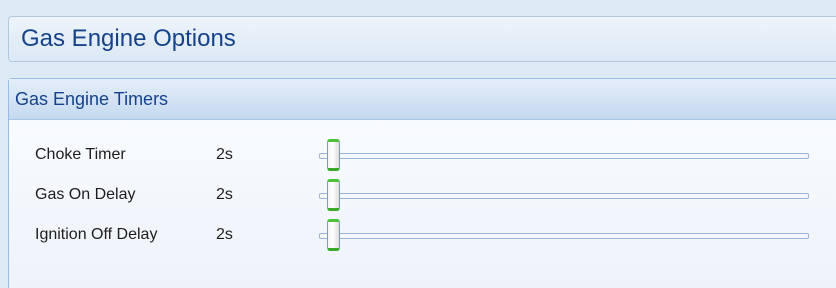  I want to click on choke-timer-label: Choke Timer, so click(80, 154).